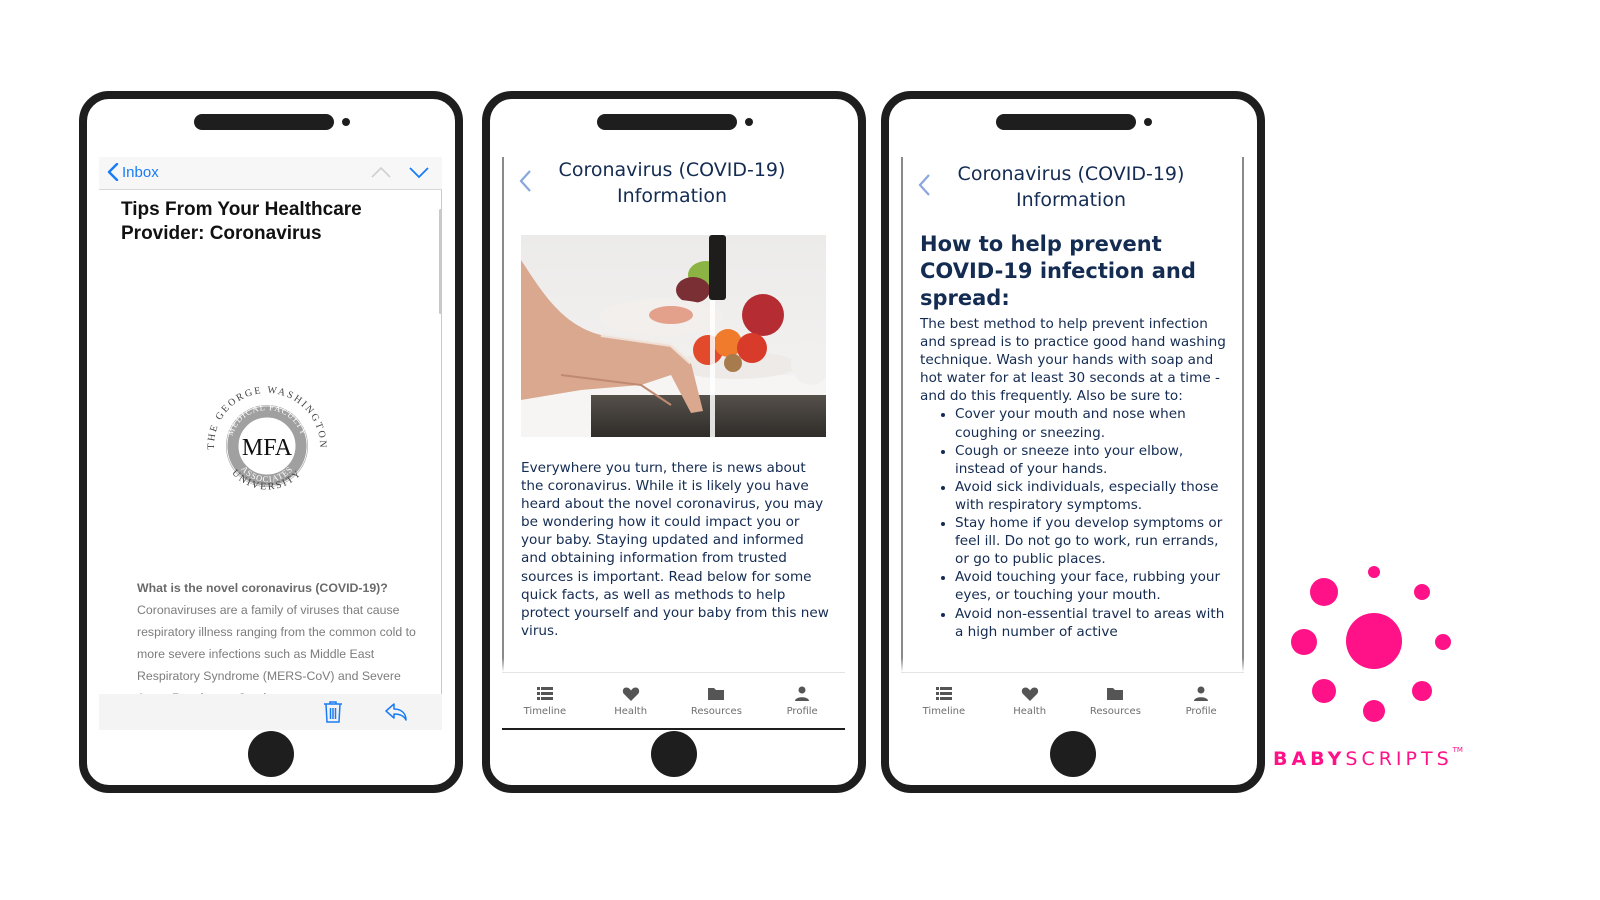 This screenshot has height=900, width=1600. I want to click on babyscripts-logo-mark, so click(1371, 644).